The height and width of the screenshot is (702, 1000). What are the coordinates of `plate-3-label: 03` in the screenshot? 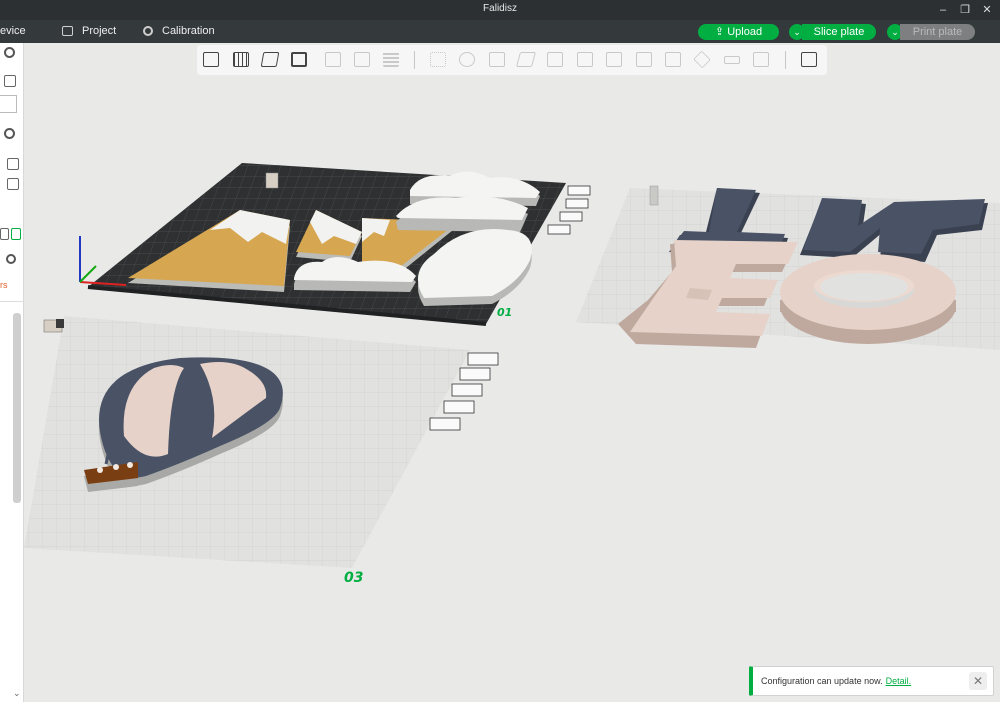 It's located at (353, 578).